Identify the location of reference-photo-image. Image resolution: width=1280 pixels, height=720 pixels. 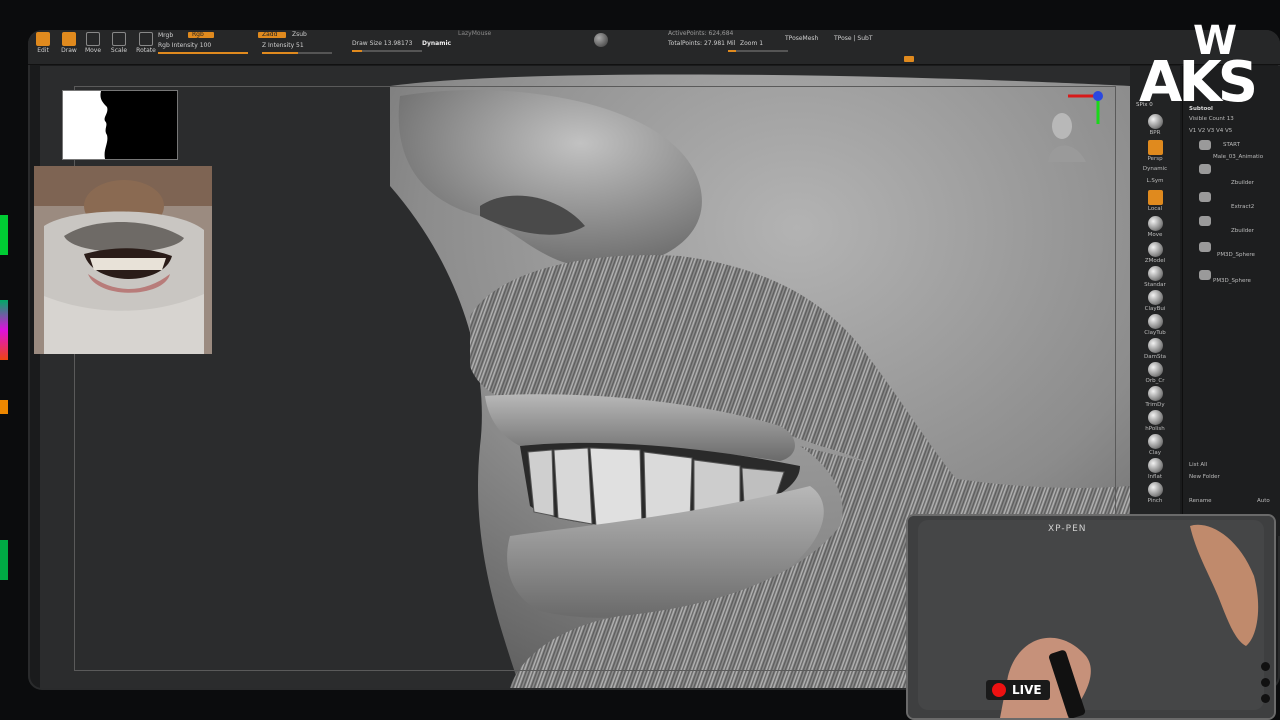
(123, 260).